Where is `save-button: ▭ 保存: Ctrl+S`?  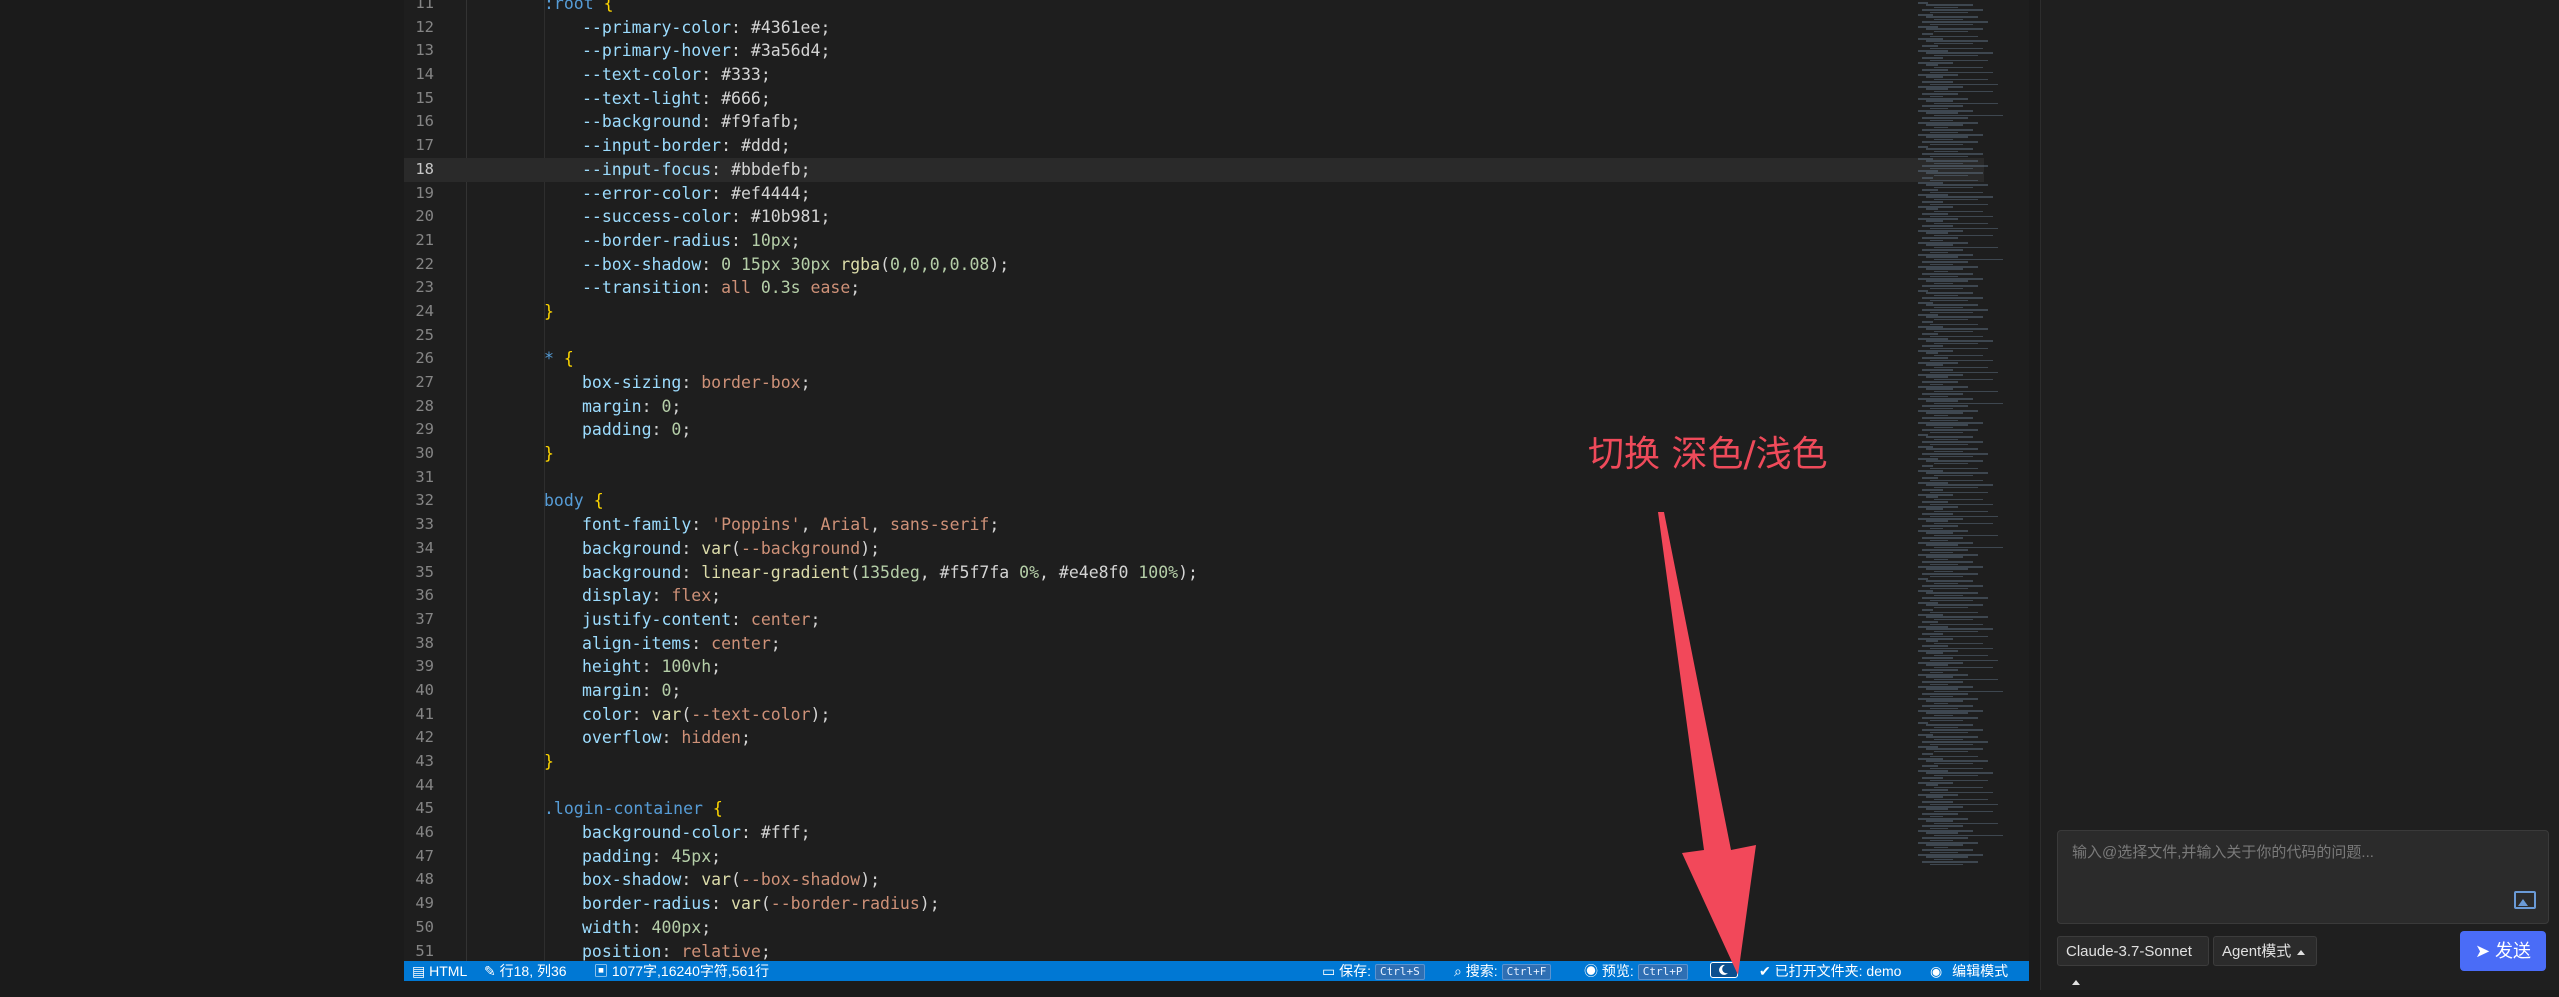 save-button: ▭ 保存: Ctrl+S is located at coordinates (1373, 971).